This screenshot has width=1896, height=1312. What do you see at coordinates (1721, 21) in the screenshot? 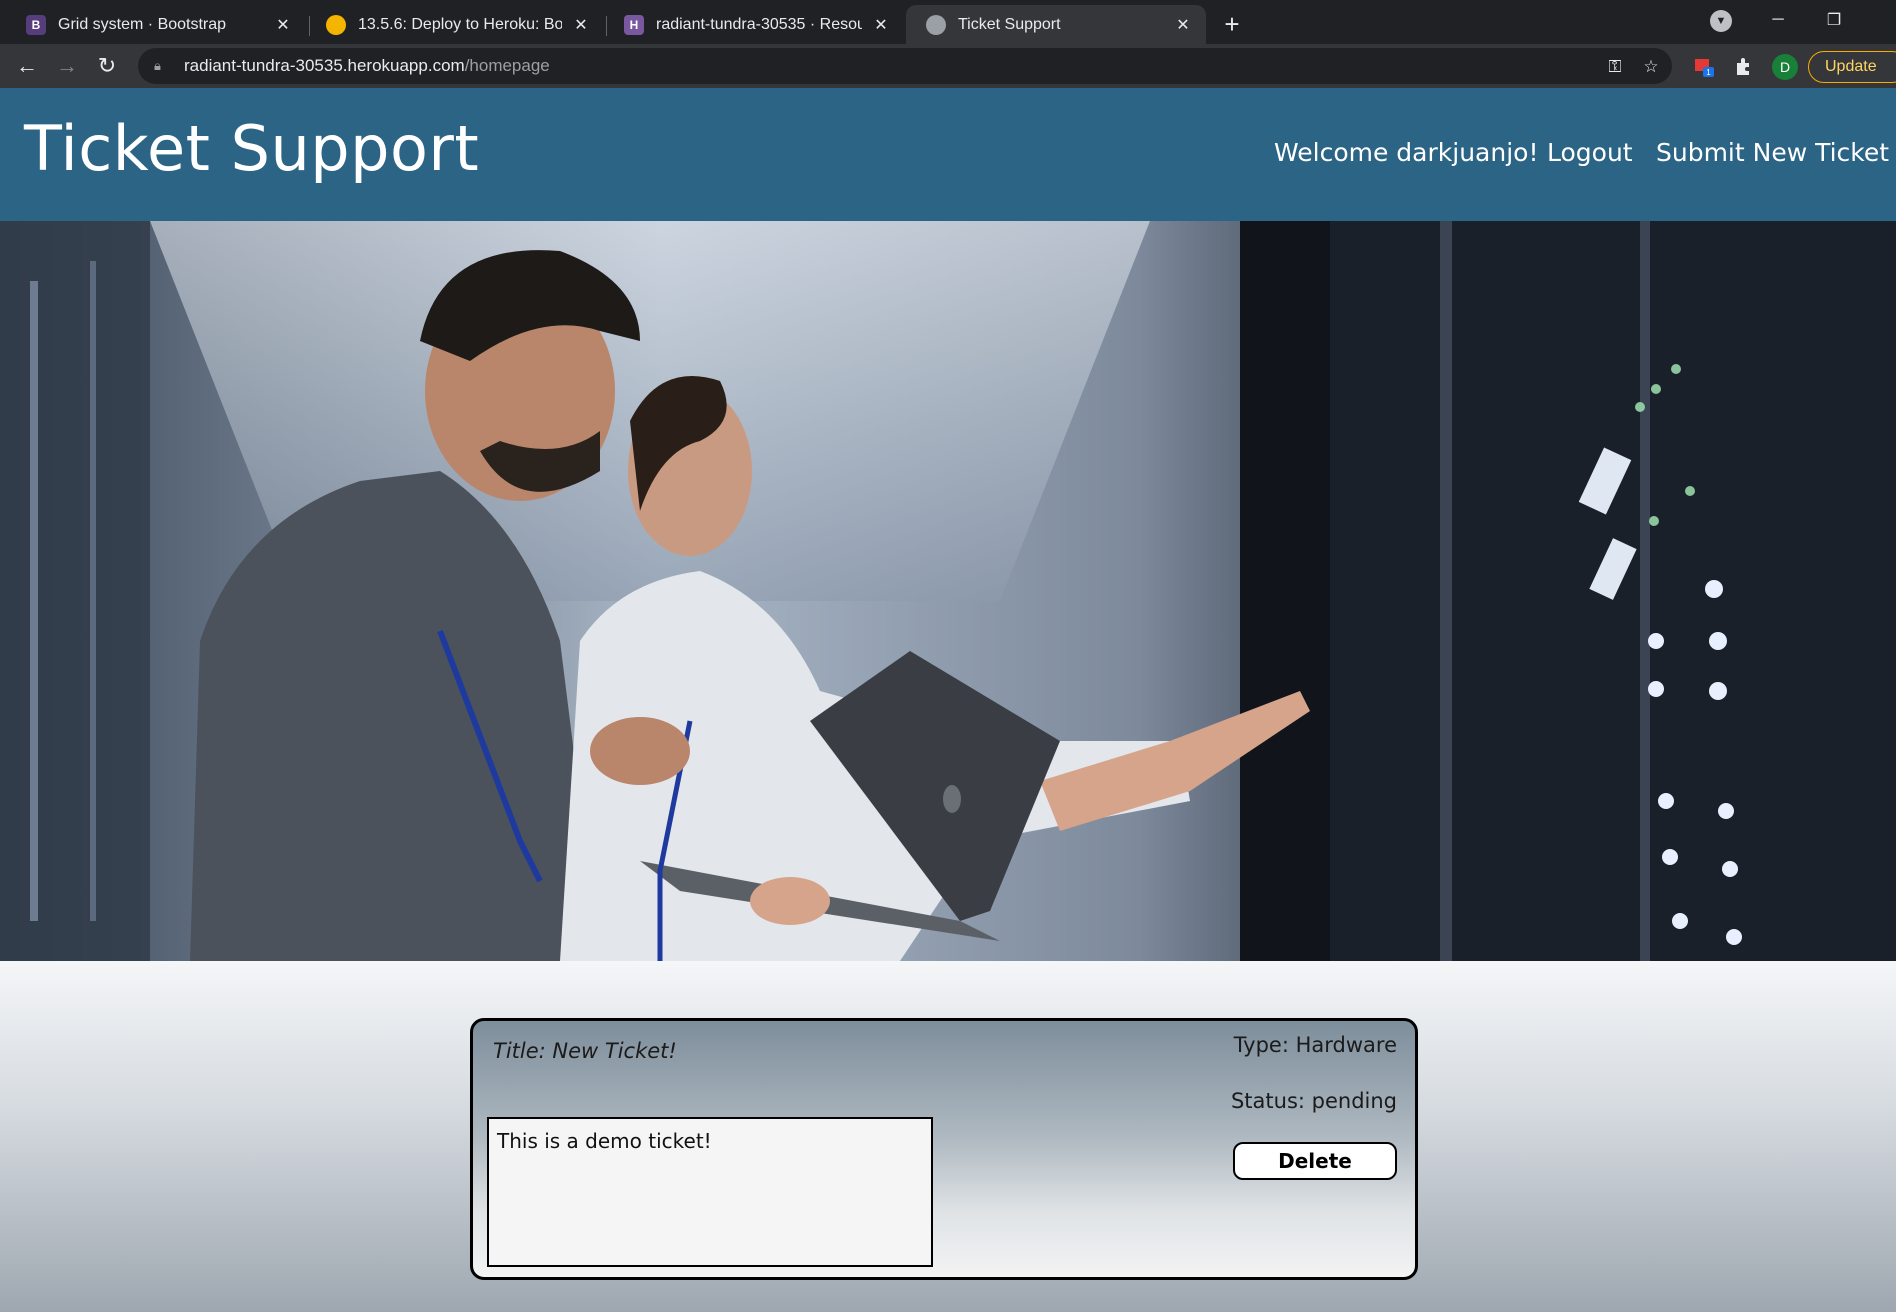
I see `tab-search-icon: ▼` at bounding box center [1721, 21].